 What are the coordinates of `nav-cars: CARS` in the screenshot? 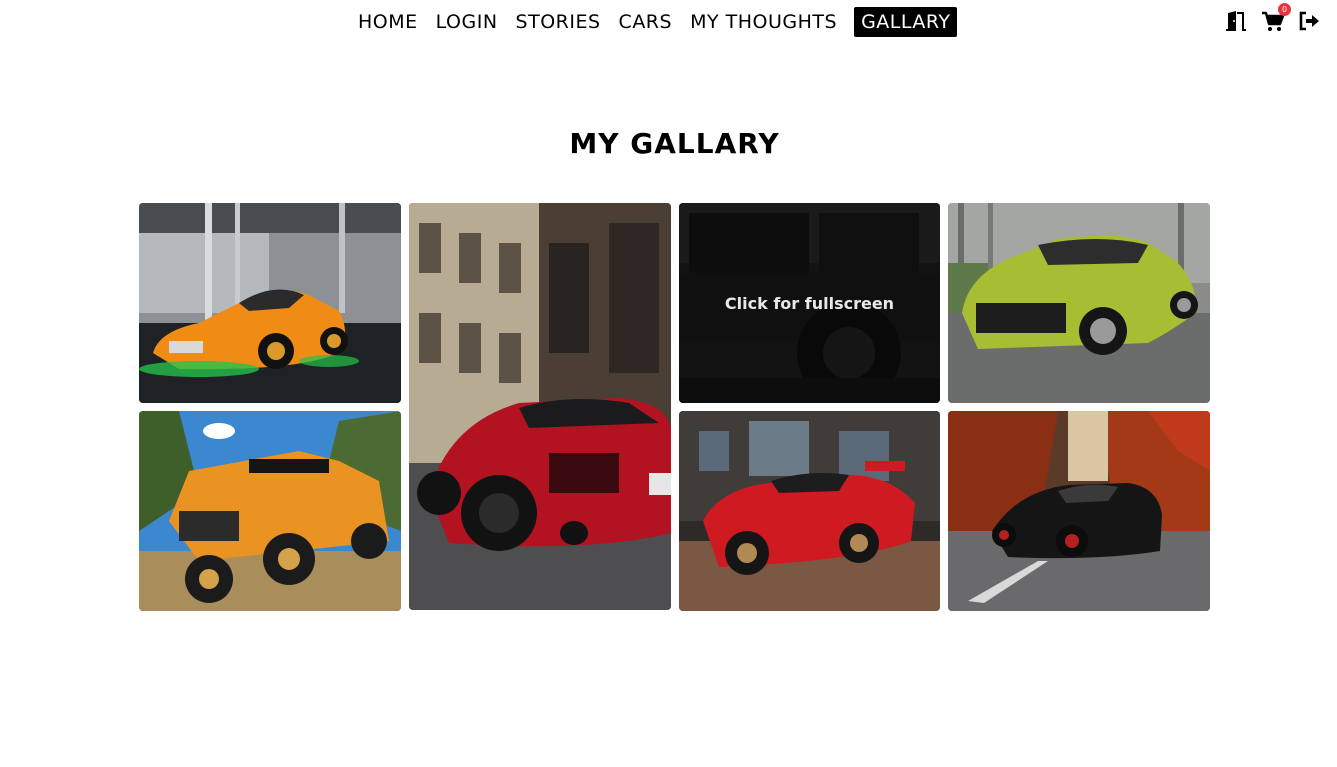 It's located at (646, 22).